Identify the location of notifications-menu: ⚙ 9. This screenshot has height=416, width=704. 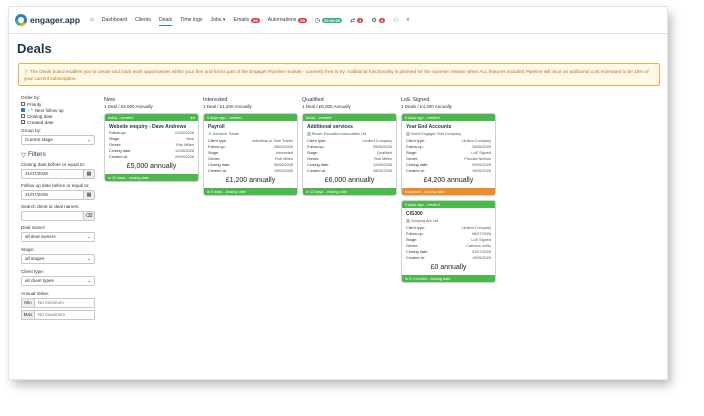
(378, 20).